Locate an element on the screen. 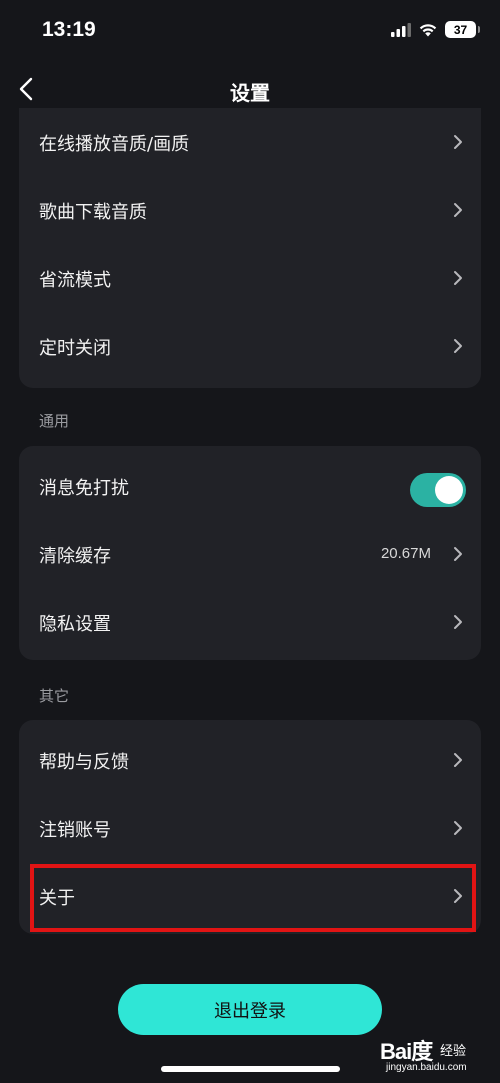  section-title-other: 其它 is located at coordinates (54, 696).